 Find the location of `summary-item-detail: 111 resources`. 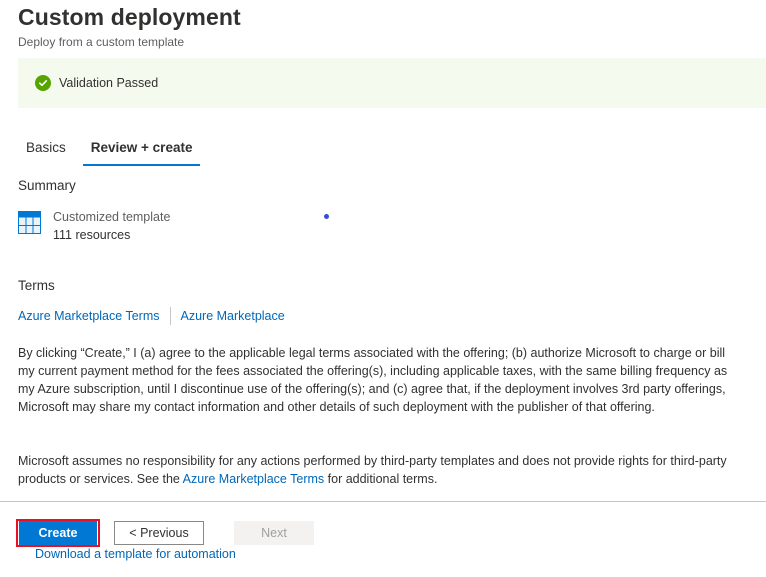

summary-item-detail: 111 resources is located at coordinates (92, 235).